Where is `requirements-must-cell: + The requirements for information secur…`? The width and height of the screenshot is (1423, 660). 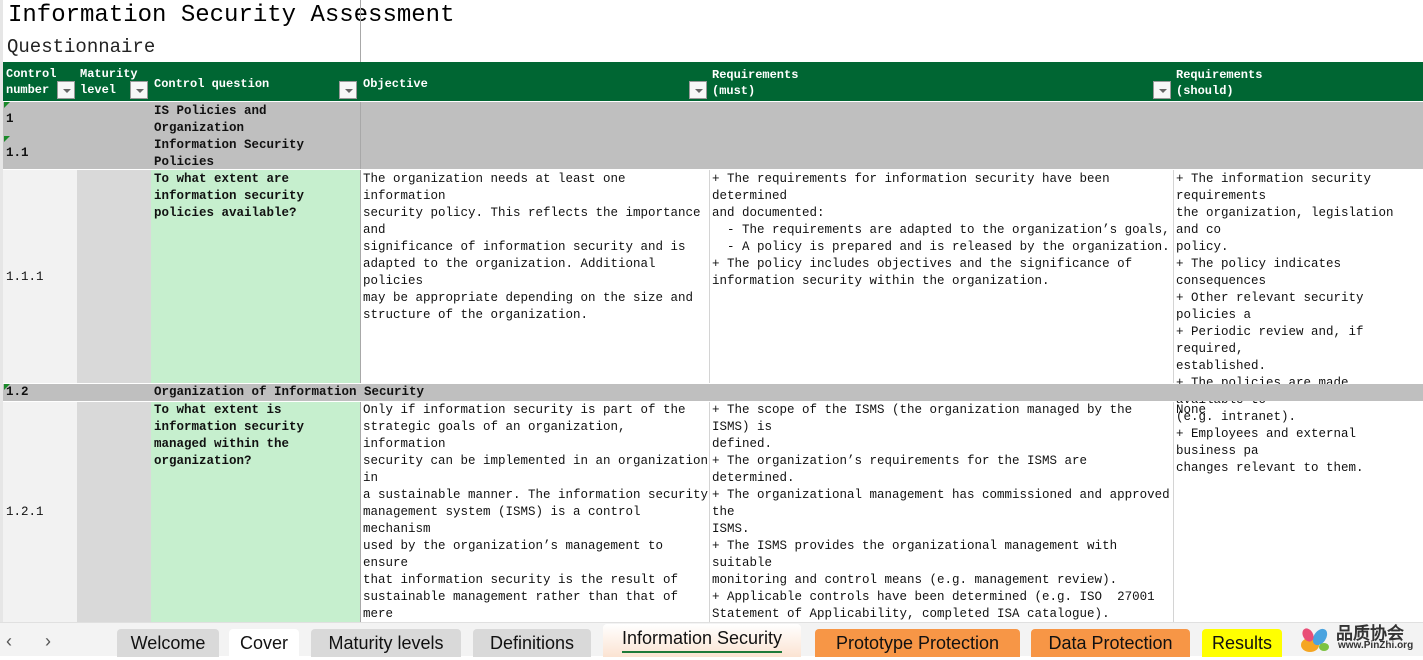 requirements-must-cell: + The requirements for information secur… is located at coordinates (942, 230).